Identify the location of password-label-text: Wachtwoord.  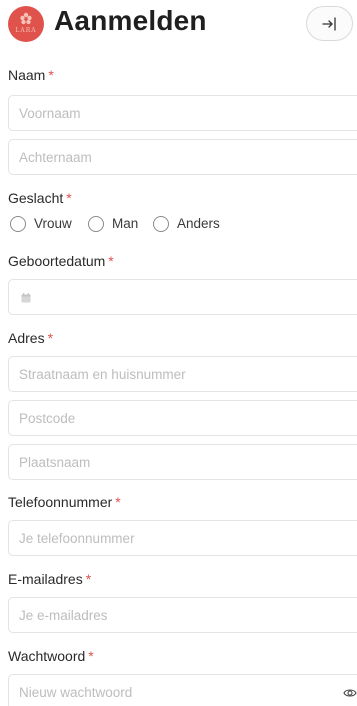
(47, 656).